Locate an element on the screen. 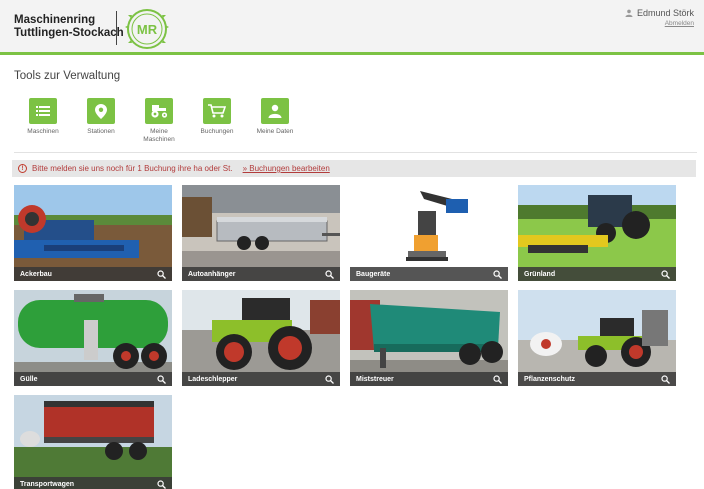  tool-maschinen: Maschinen is located at coordinates (43, 121).